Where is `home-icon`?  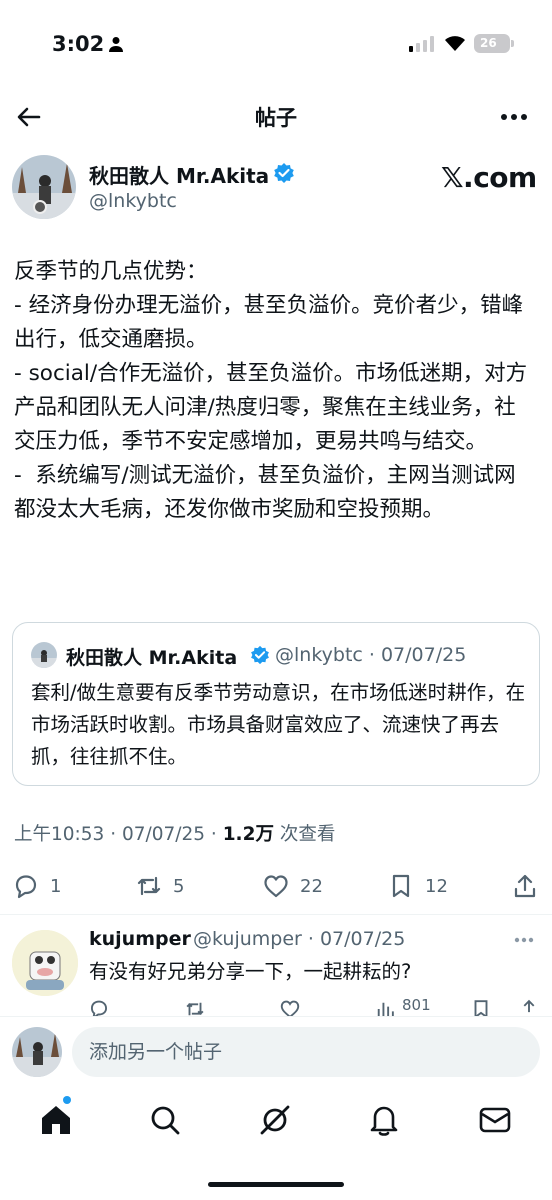
home-icon is located at coordinates (56, 1120).